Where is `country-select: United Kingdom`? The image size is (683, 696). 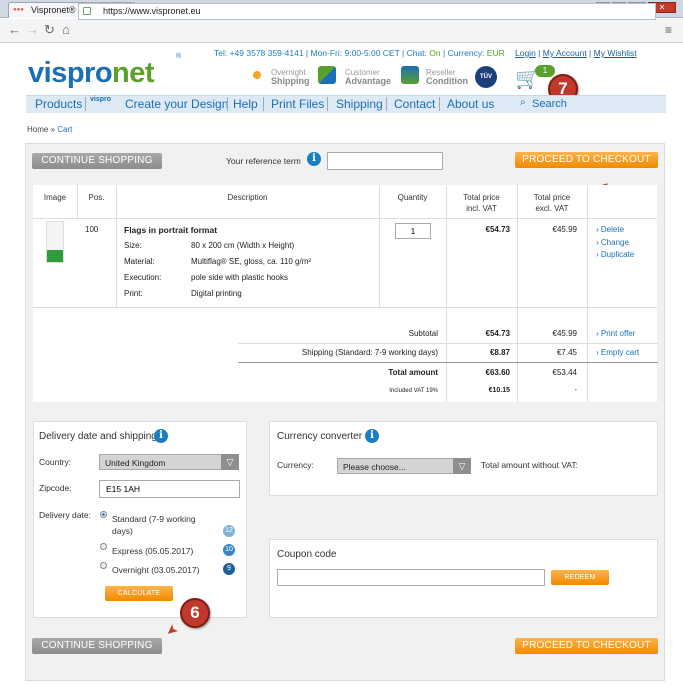
country-select: United Kingdom is located at coordinates (169, 462).